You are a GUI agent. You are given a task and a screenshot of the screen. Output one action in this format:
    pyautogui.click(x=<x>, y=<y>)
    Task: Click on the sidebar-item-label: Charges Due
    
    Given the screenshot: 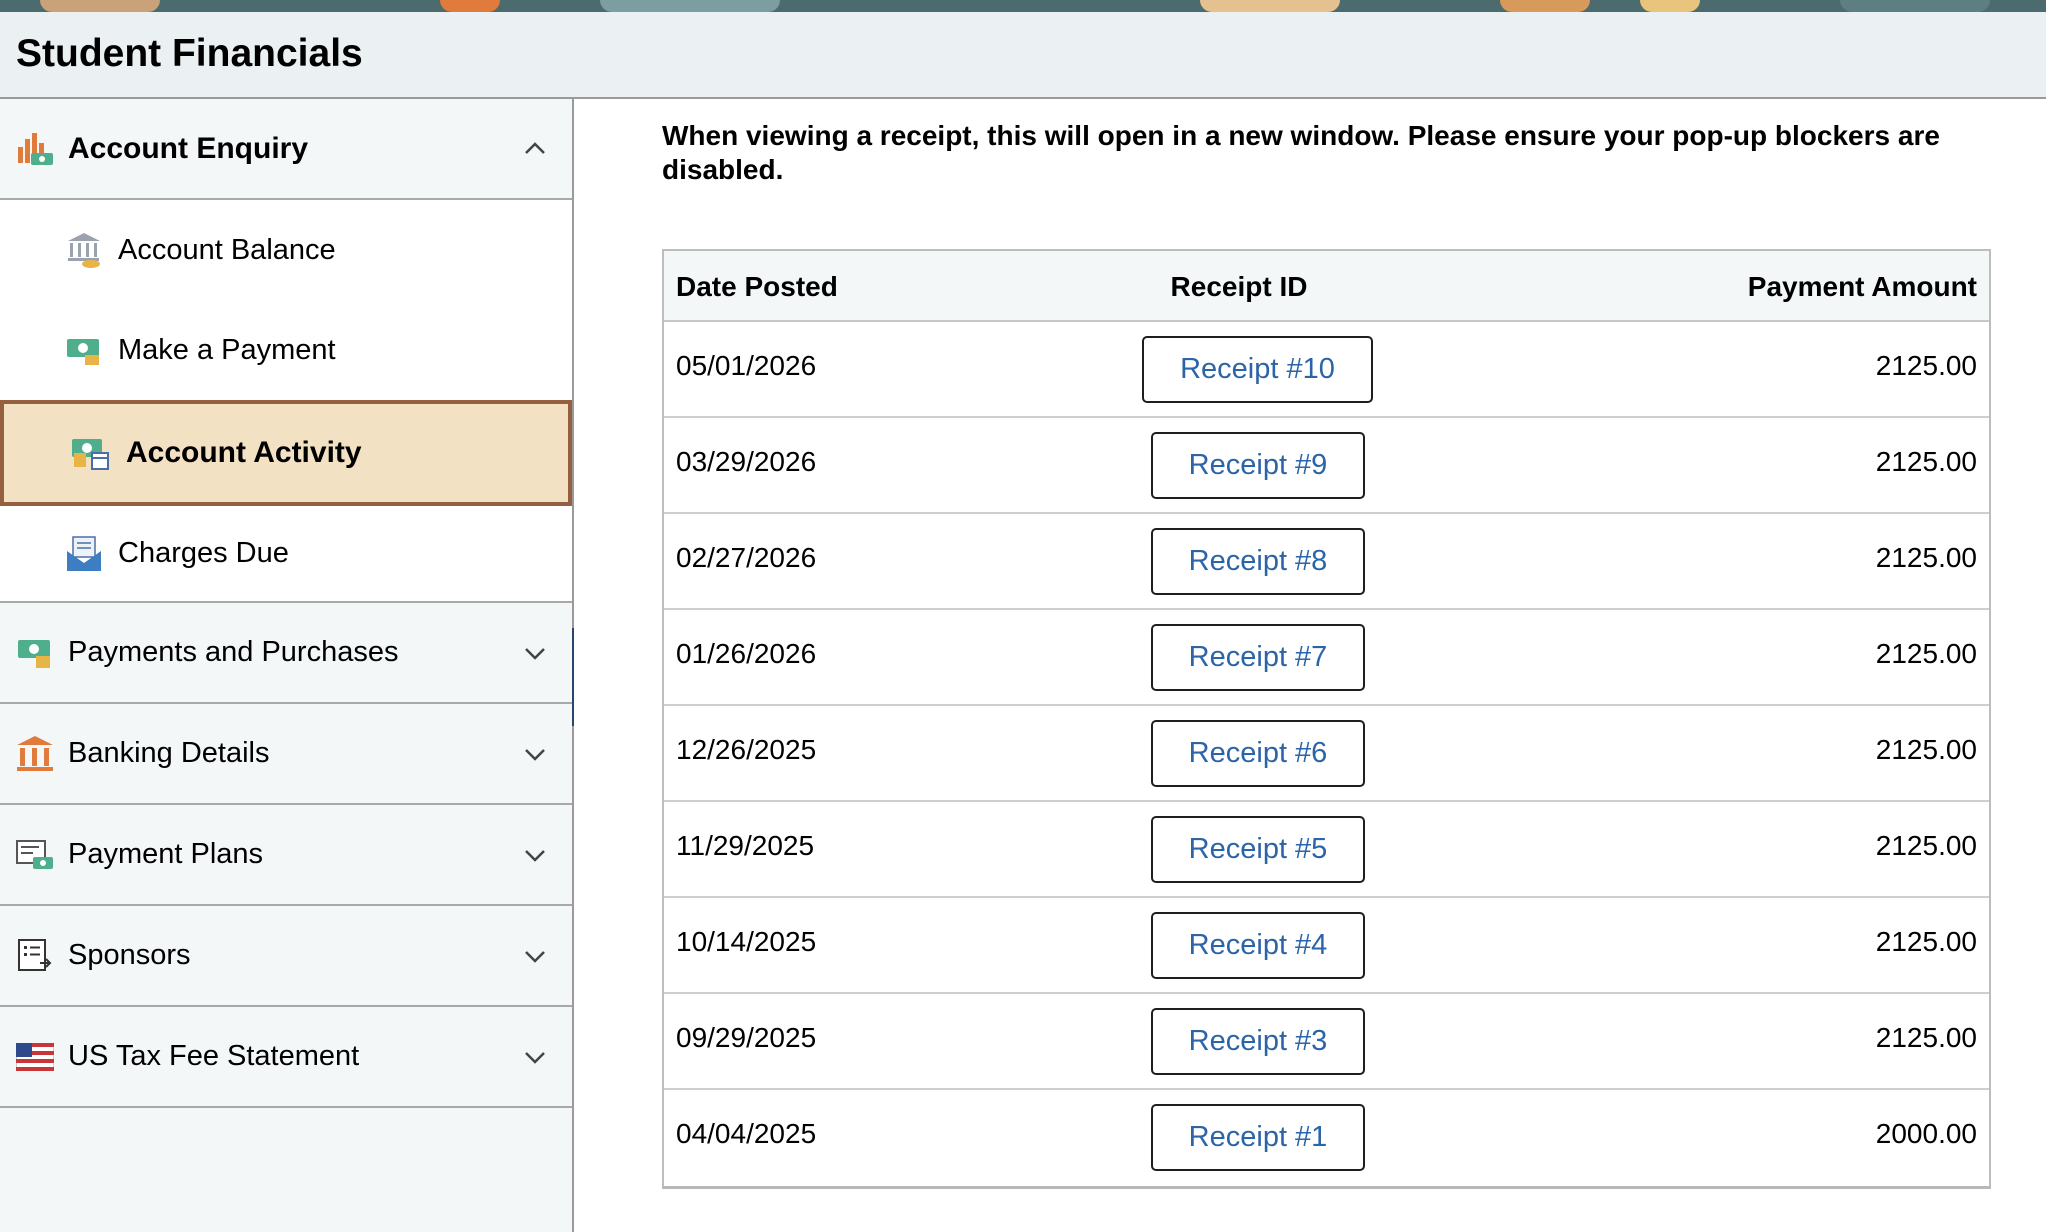 What is the action you would take?
    pyautogui.click(x=203, y=553)
    